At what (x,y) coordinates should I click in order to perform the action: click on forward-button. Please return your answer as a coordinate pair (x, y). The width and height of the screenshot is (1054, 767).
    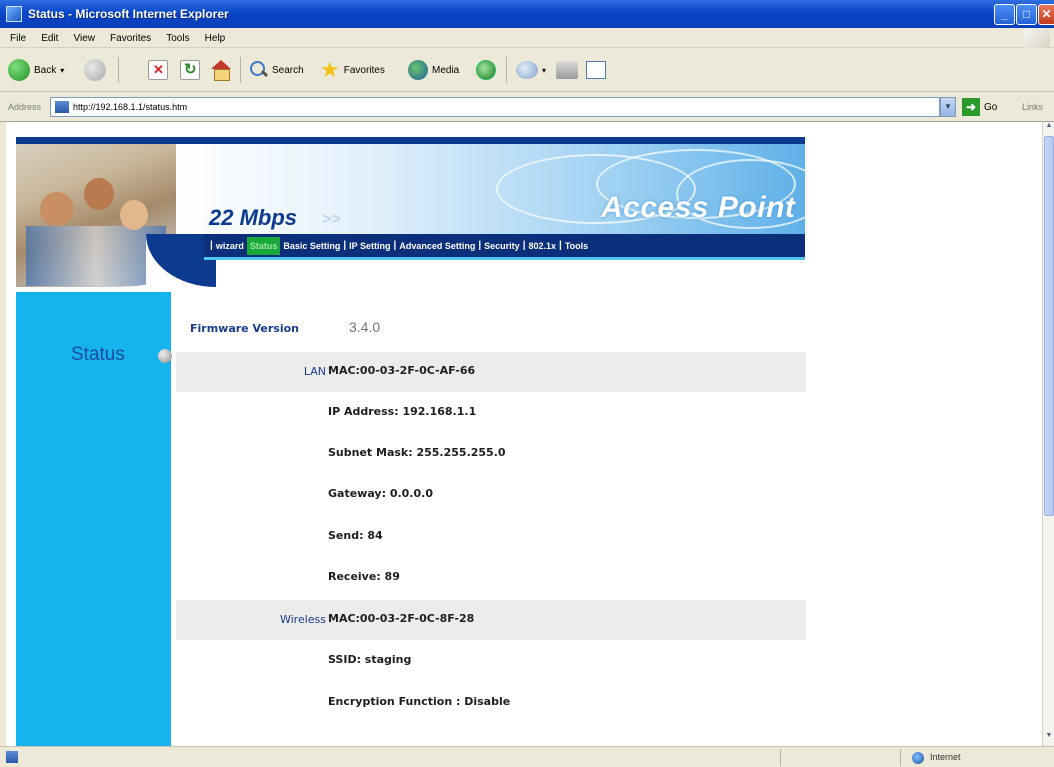
    Looking at the image, I should click on (95, 70).